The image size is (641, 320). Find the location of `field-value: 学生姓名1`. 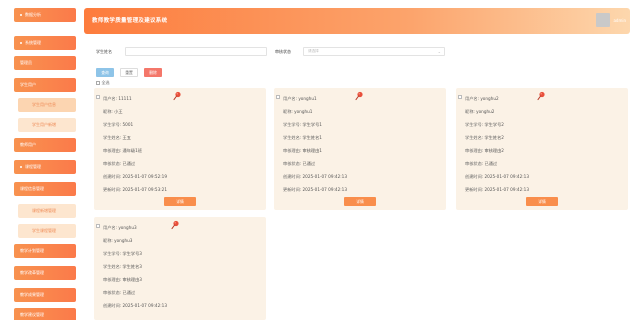

field-value: 学生姓名1 is located at coordinates (312, 137).